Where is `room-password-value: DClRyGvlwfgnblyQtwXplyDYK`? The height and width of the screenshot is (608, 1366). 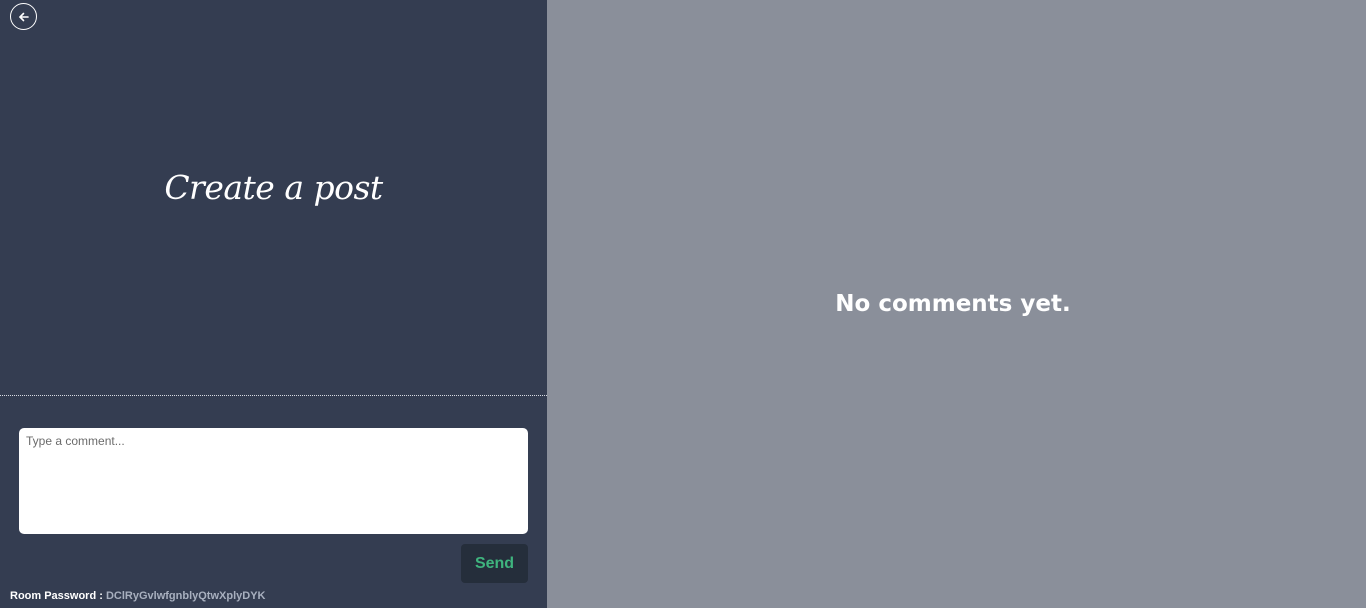
room-password-value: DClRyGvlwfgnblyQtwXplyDYK is located at coordinates (185, 596).